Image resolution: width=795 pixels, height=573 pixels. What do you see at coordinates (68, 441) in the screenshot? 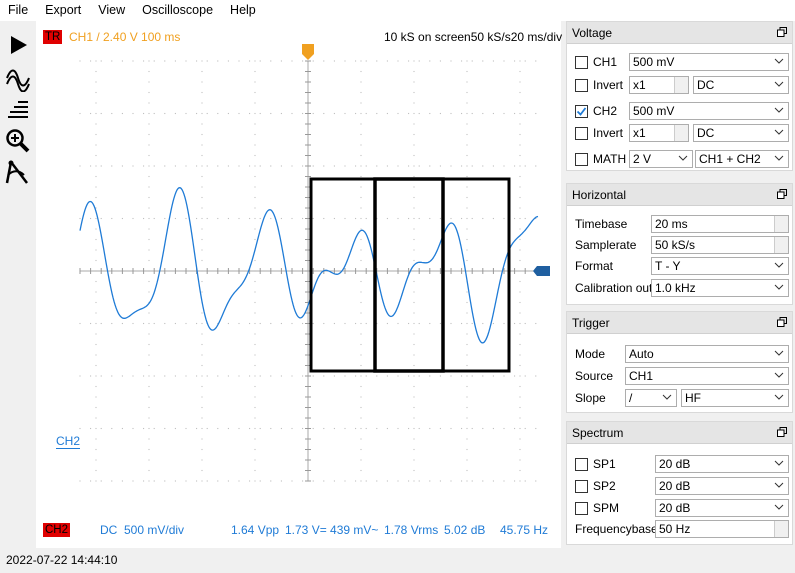
I see `ch2-marker-label: CH2` at bounding box center [68, 441].